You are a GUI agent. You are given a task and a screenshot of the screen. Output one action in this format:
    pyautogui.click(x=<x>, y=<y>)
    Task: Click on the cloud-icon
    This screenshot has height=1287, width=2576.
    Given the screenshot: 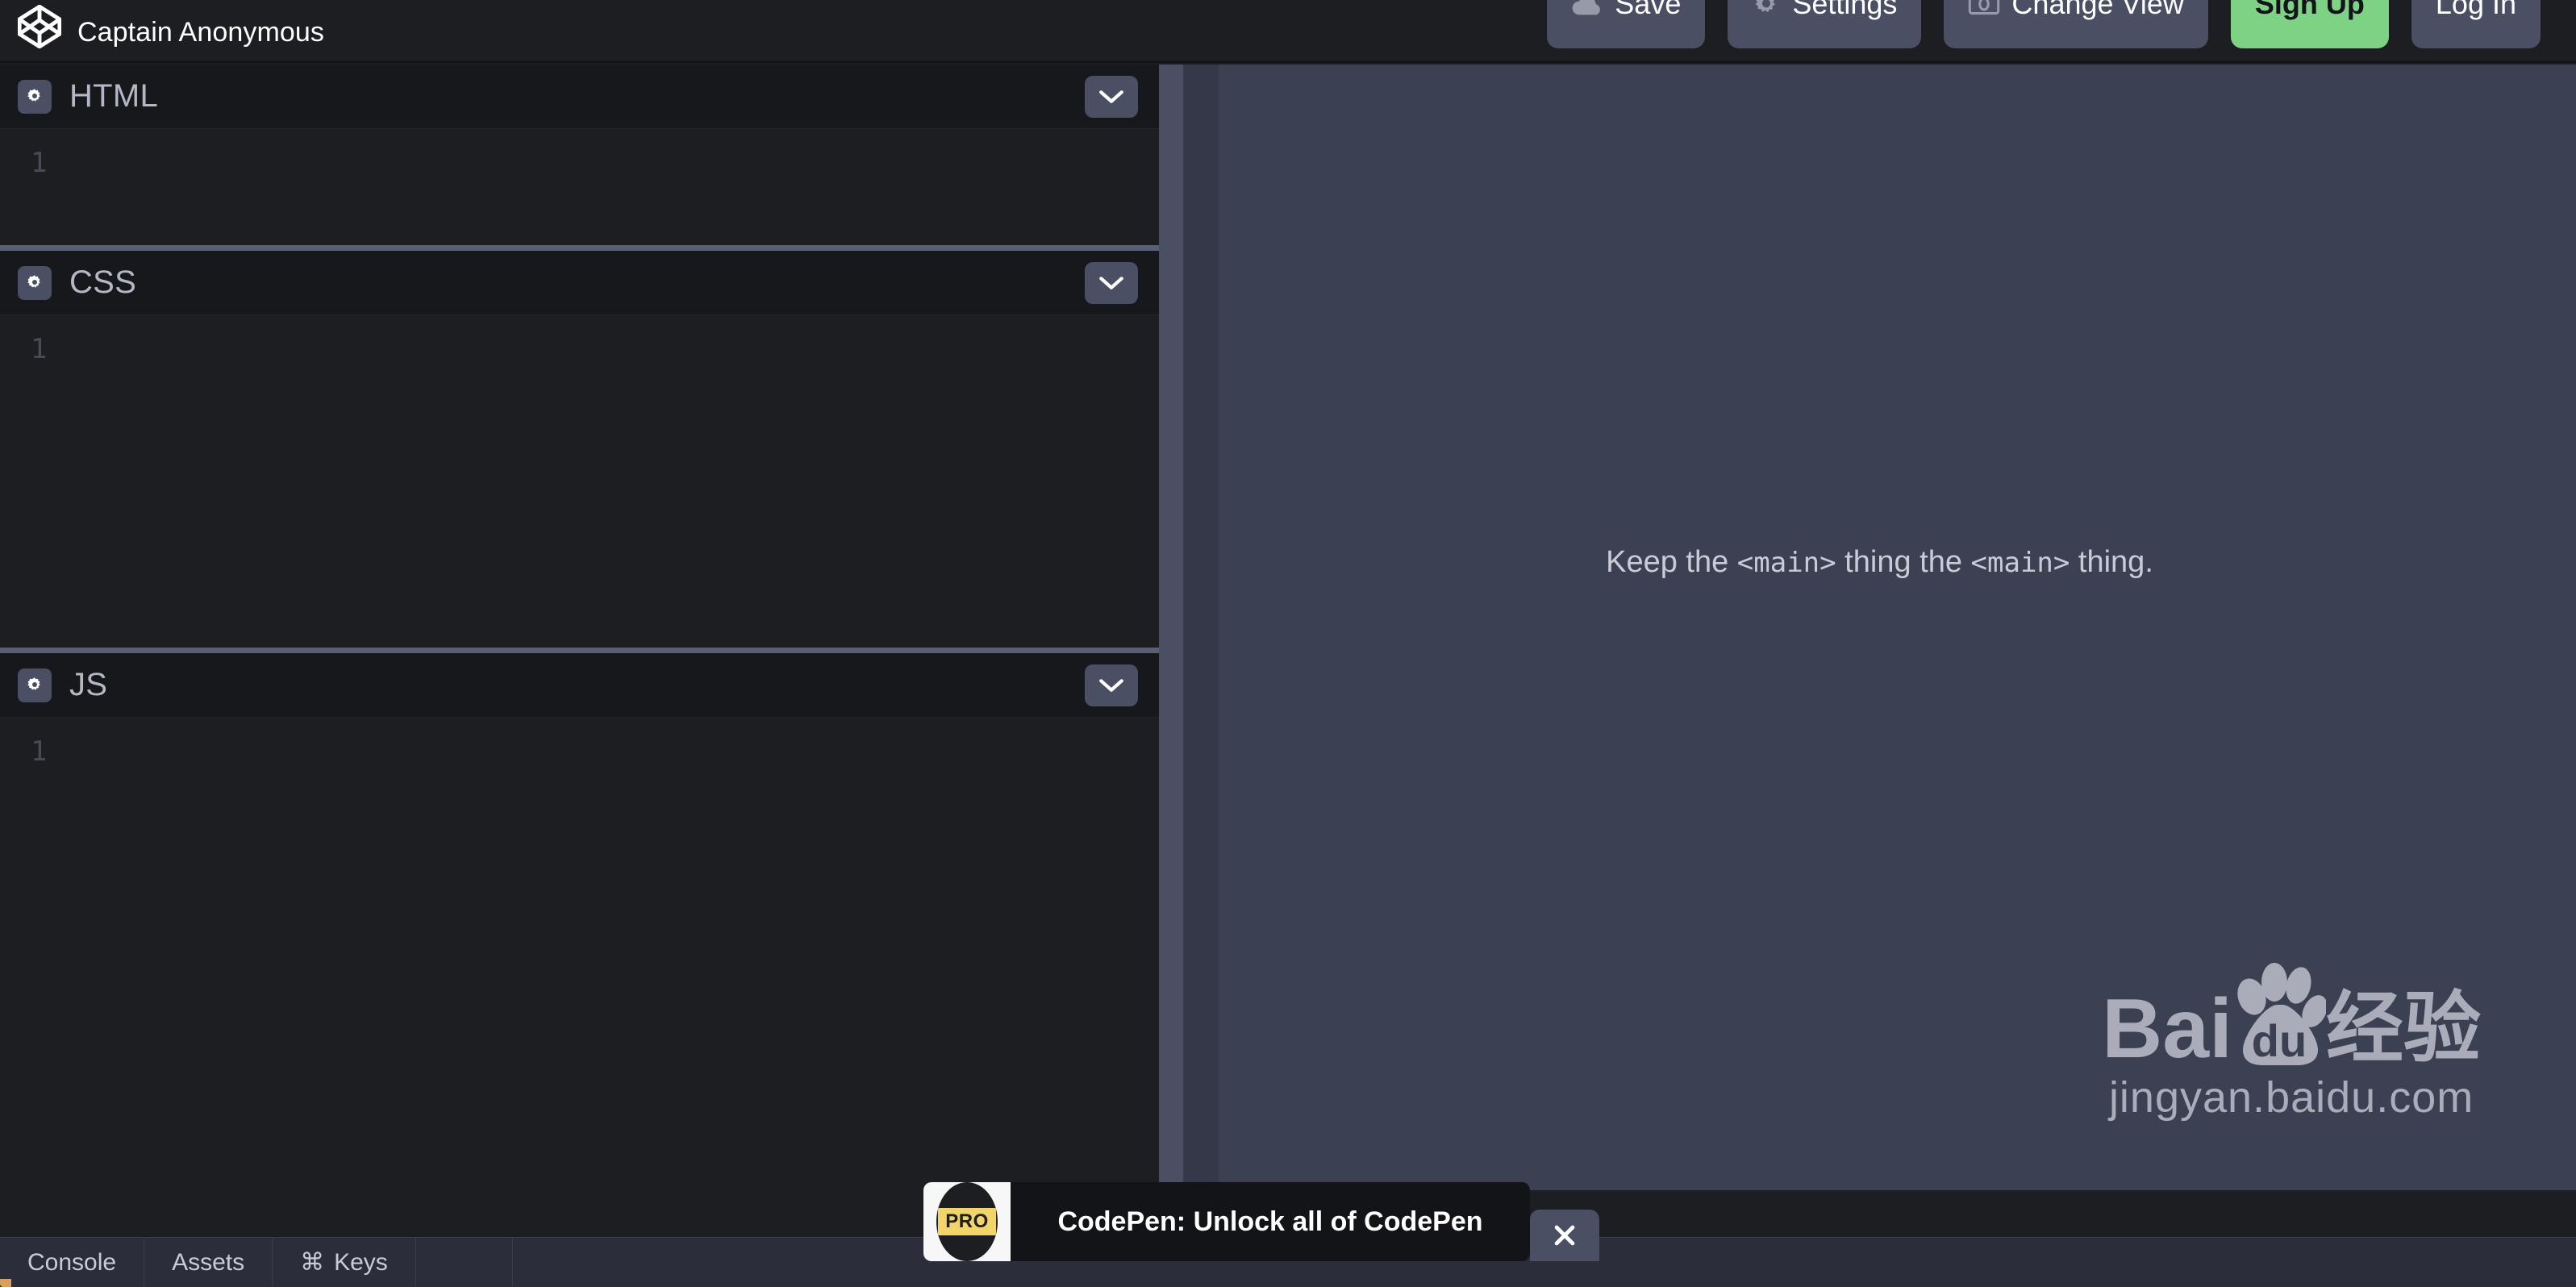 What is the action you would take?
    pyautogui.click(x=1587, y=8)
    